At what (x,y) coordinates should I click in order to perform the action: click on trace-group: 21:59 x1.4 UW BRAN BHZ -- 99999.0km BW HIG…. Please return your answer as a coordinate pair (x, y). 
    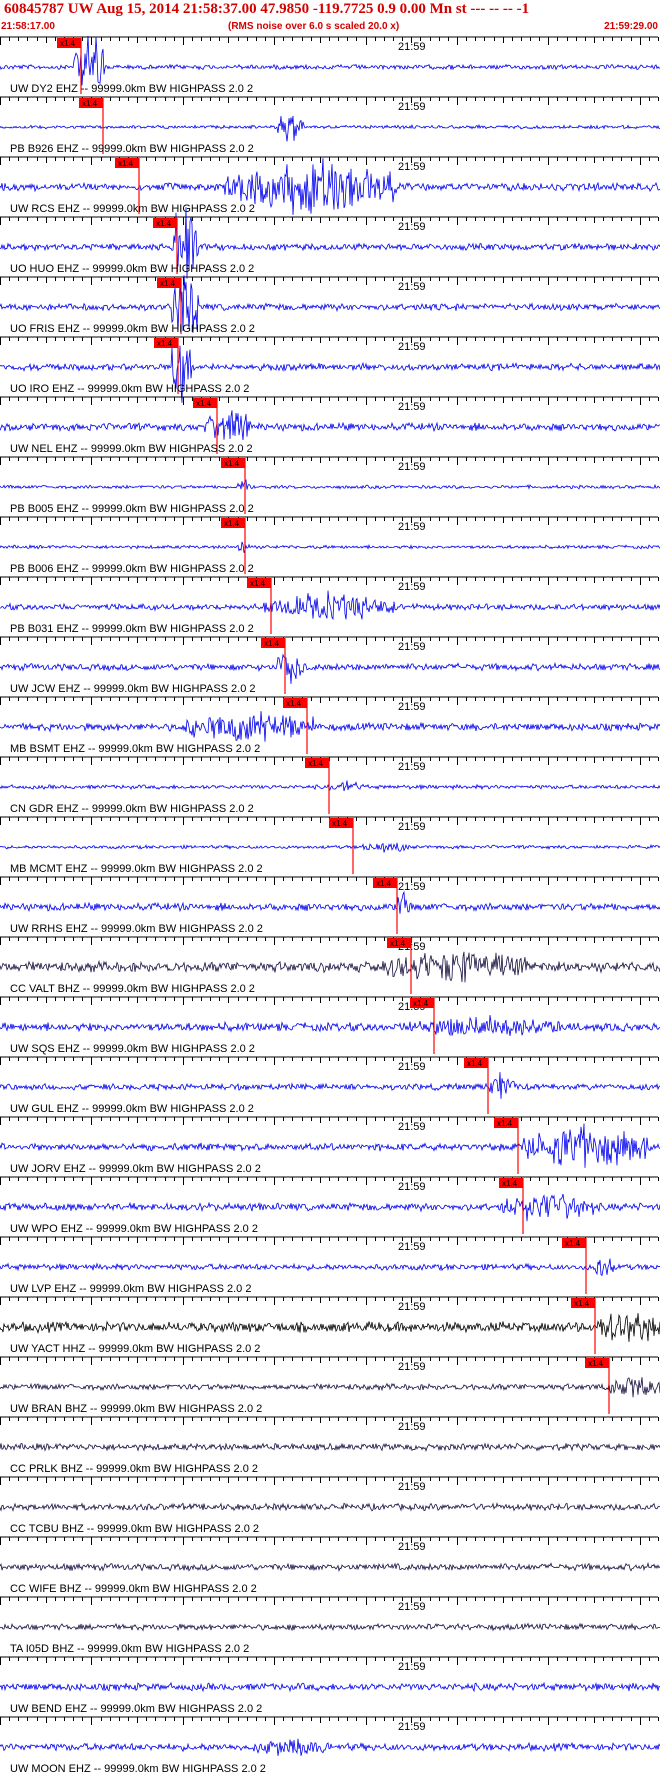
    Looking at the image, I should click on (330, 1385).